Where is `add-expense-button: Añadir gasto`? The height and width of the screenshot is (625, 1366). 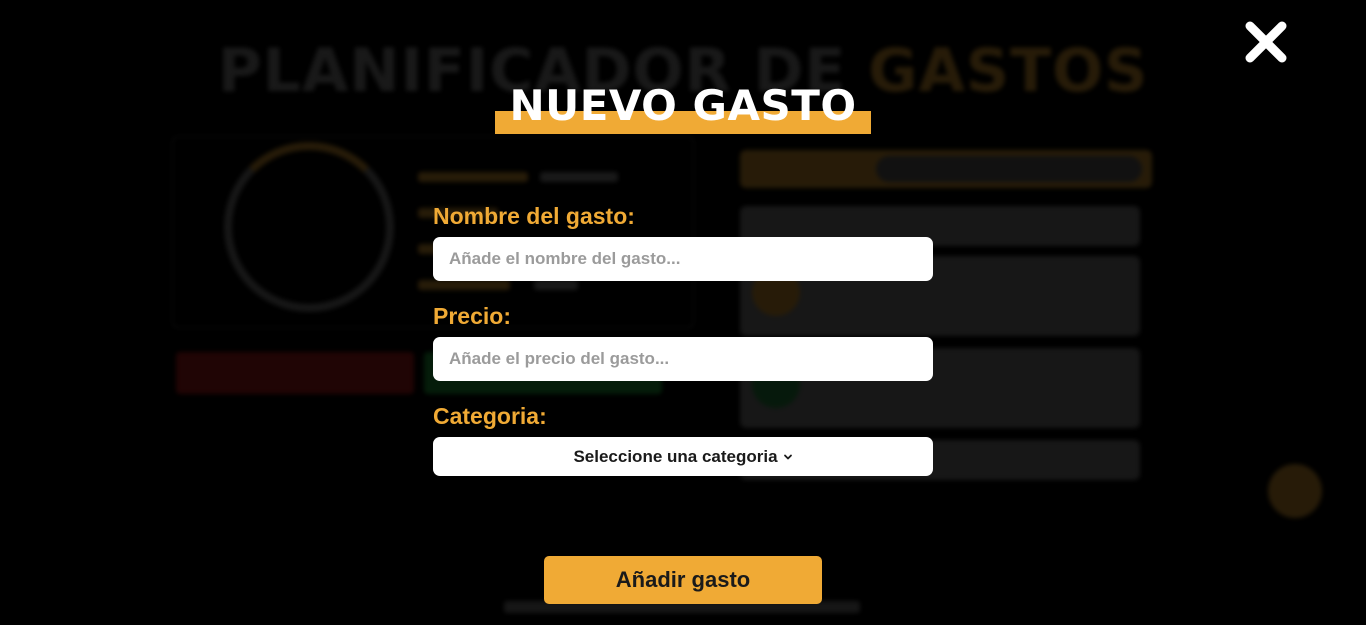
add-expense-button: Añadir gasto is located at coordinates (683, 580).